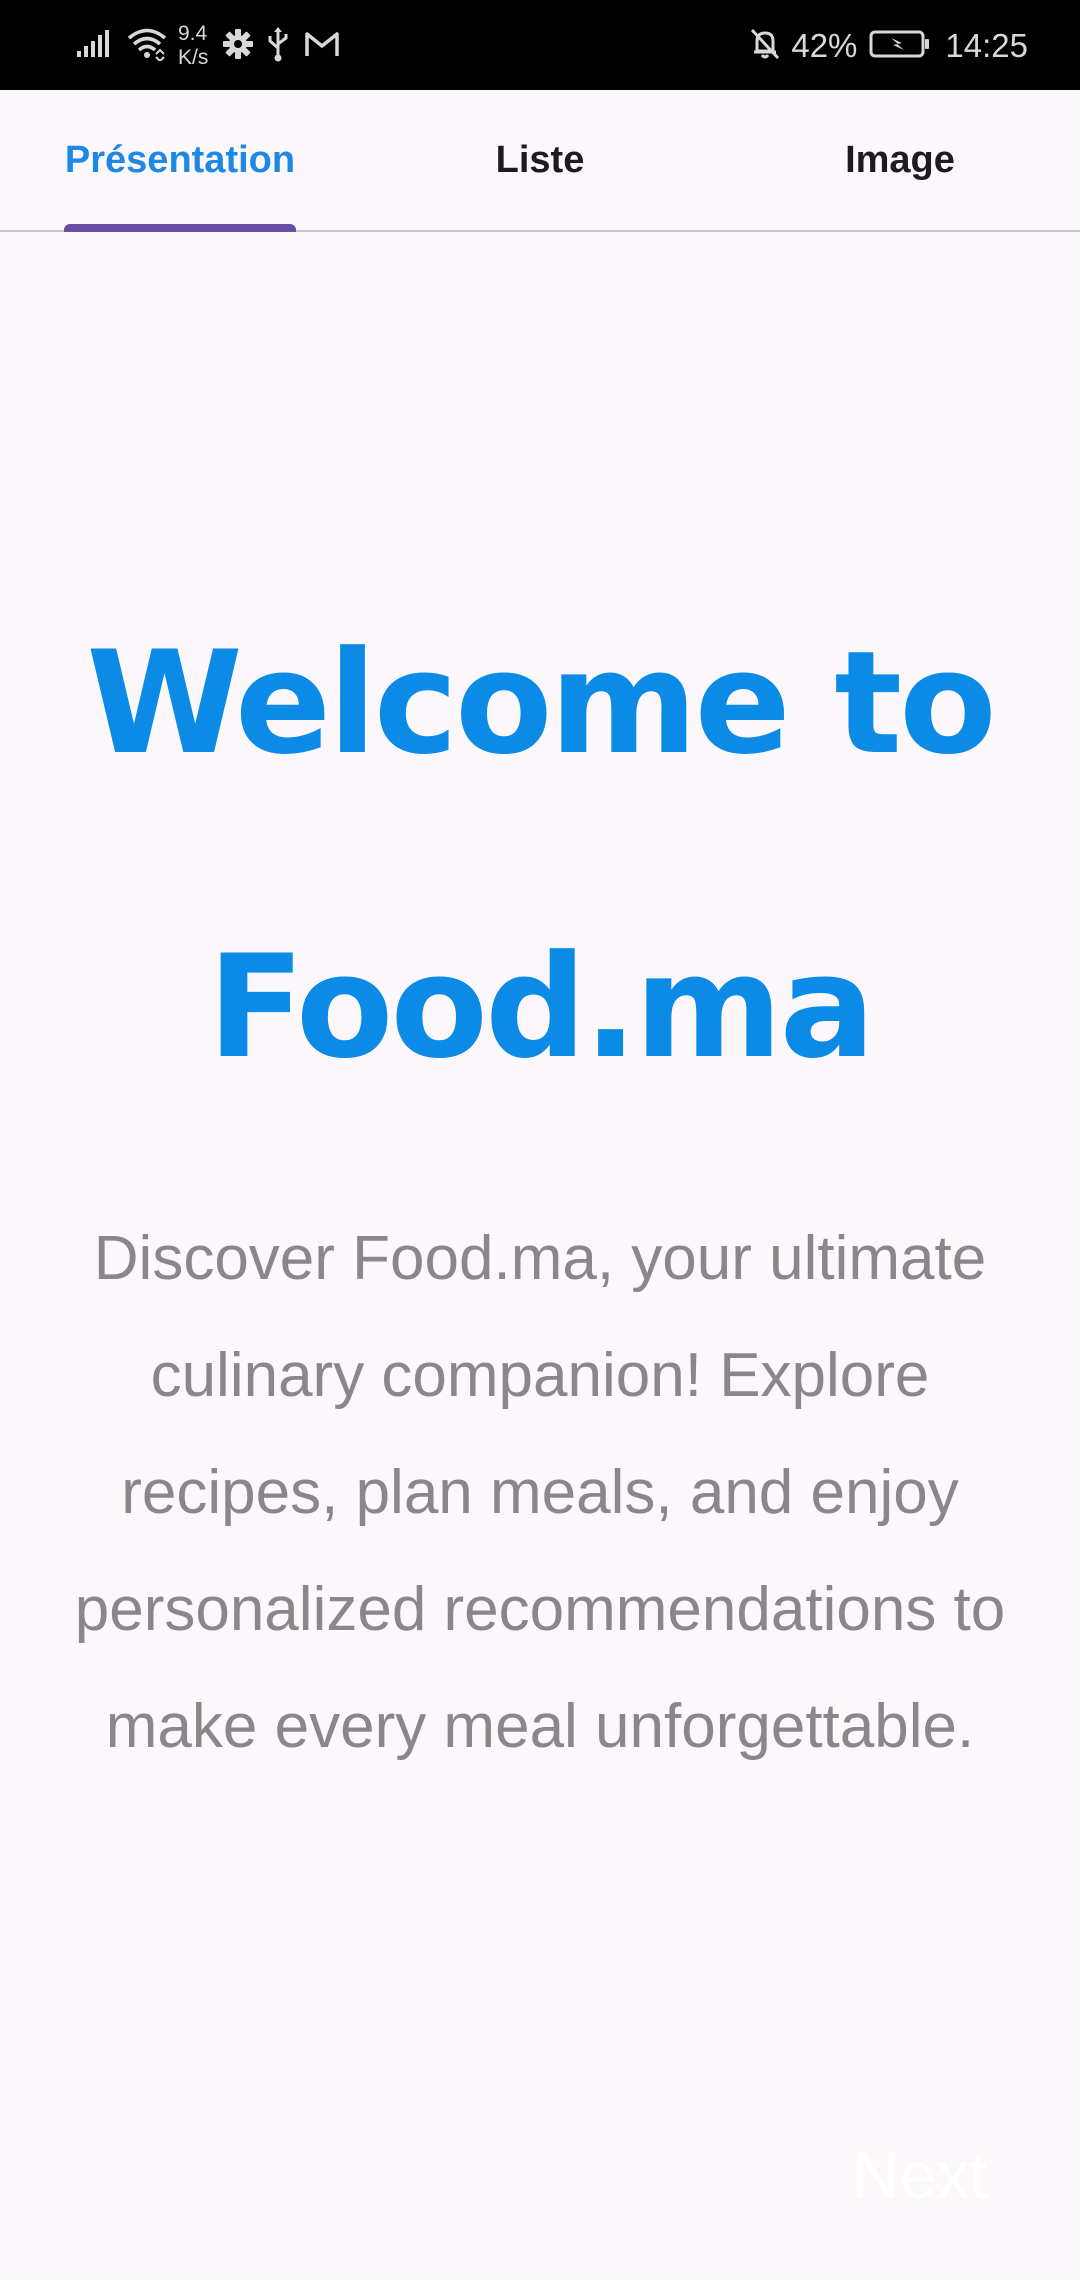  What do you see at coordinates (180, 160) in the screenshot?
I see `tab-presentation: Présentation` at bounding box center [180, 160].